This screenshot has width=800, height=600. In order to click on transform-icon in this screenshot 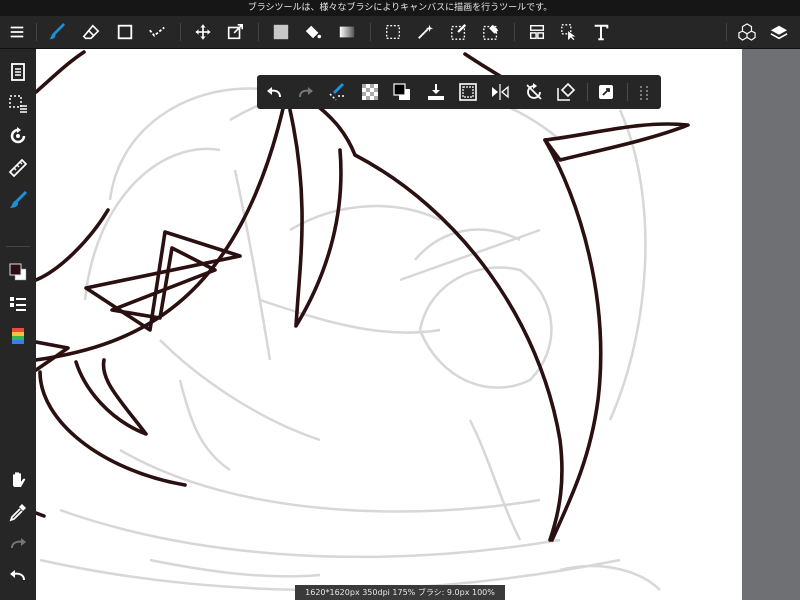, I will do `click(235, 32)`.